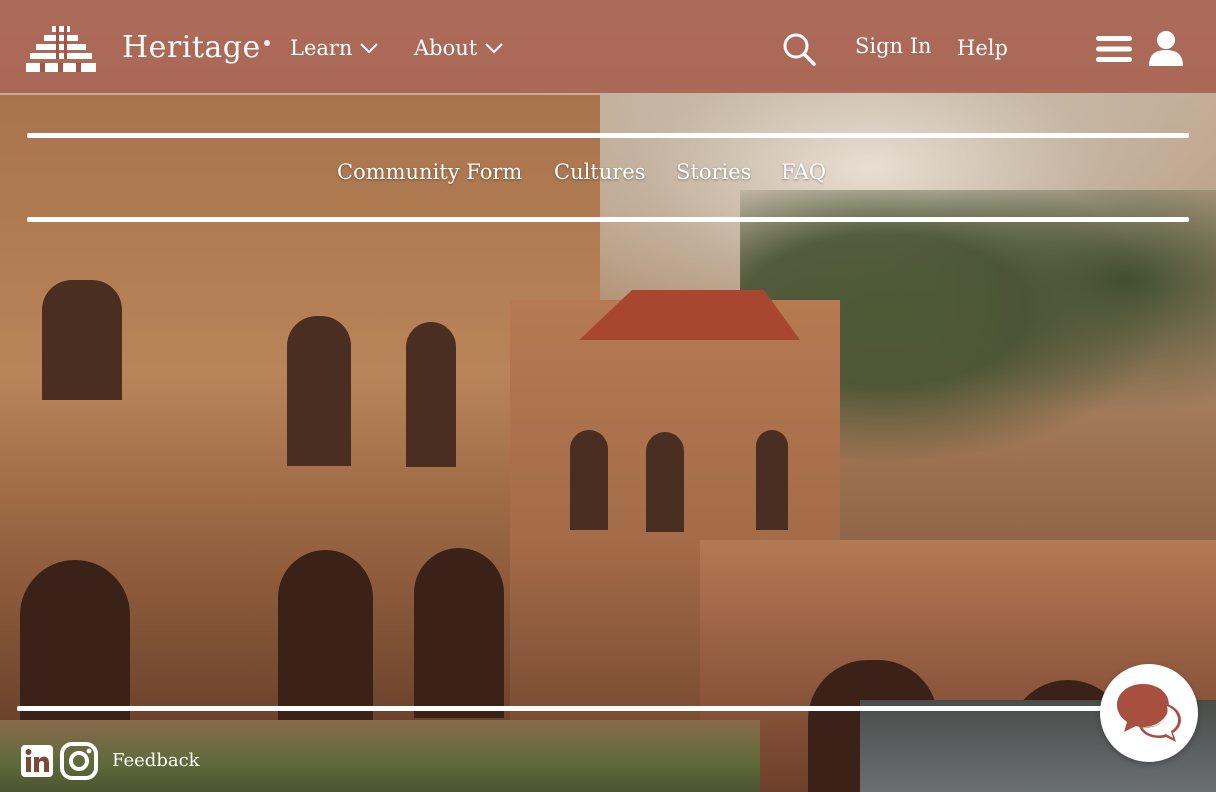  I want to click on top-header: Heritage Learn About Sign In Help, so click(608, 46).